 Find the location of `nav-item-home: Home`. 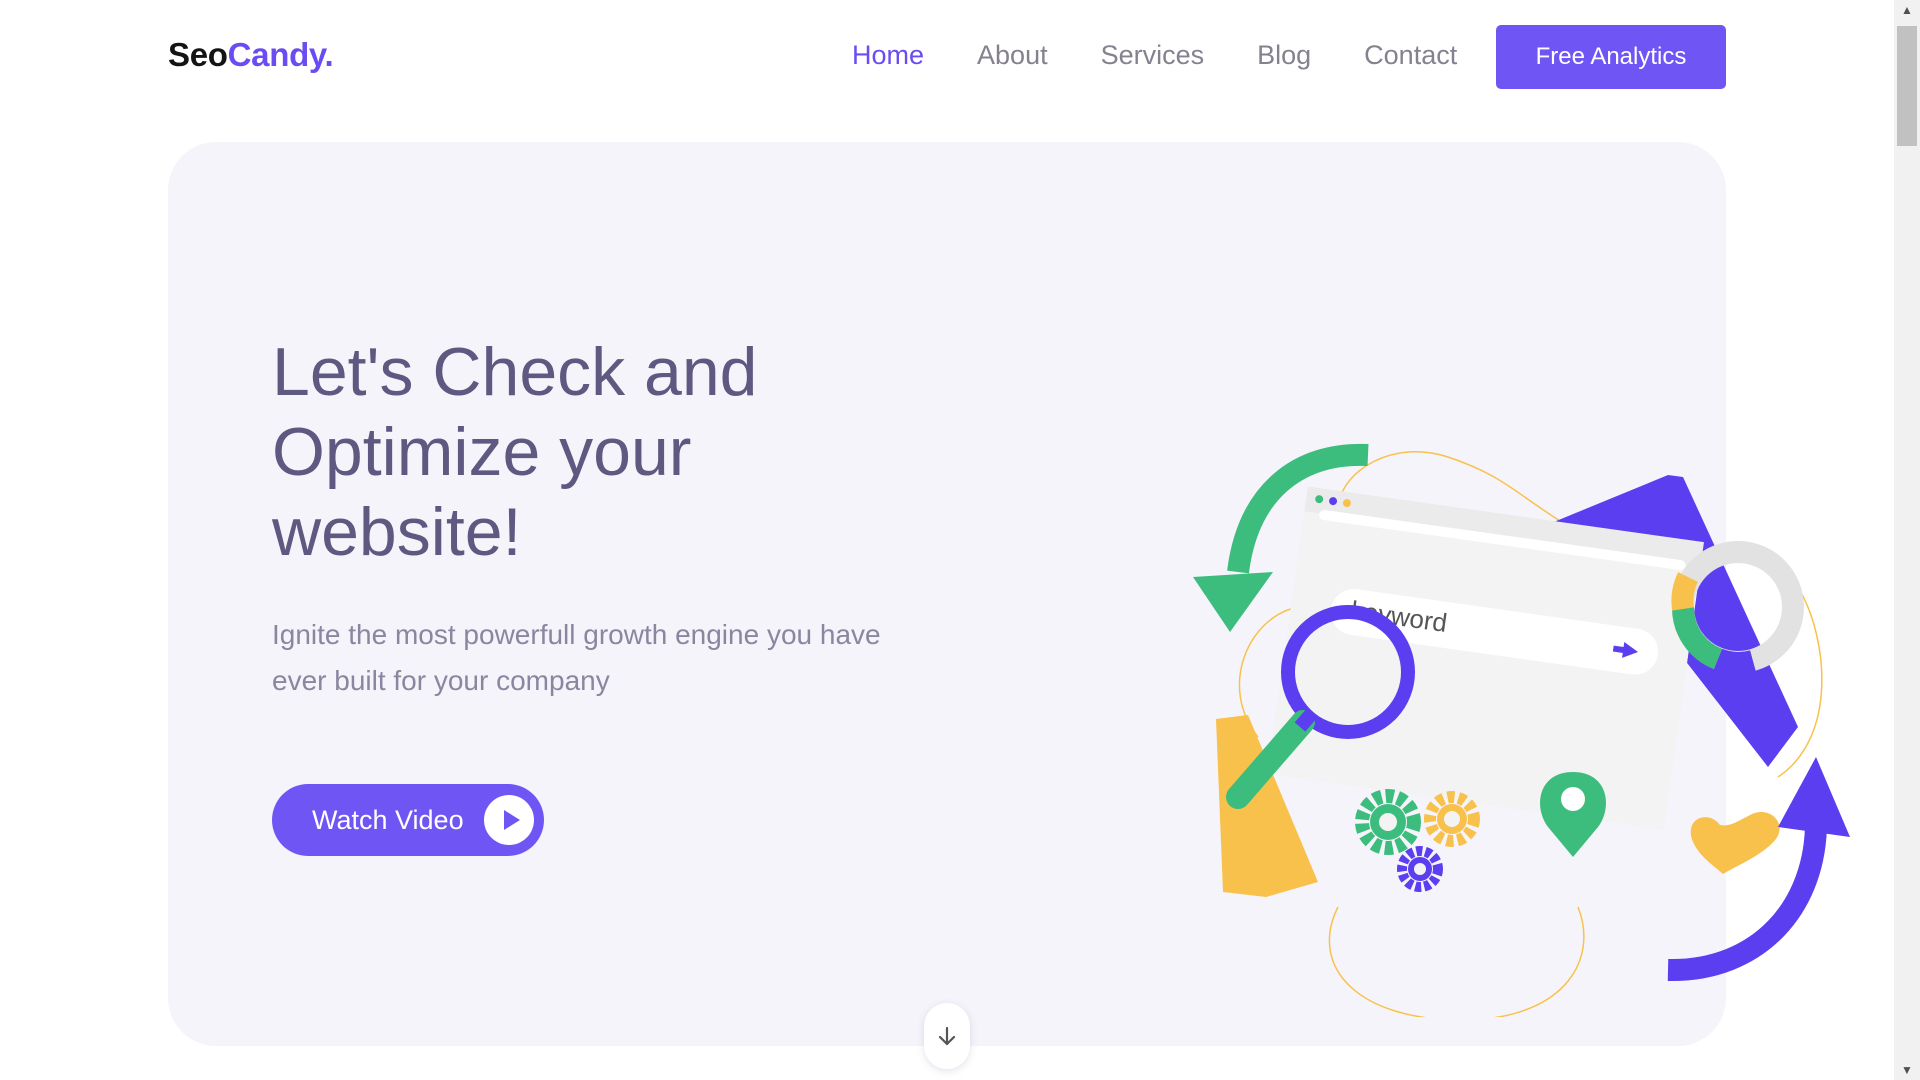

nav-item-home: Home is located at coordinates (888, 55).